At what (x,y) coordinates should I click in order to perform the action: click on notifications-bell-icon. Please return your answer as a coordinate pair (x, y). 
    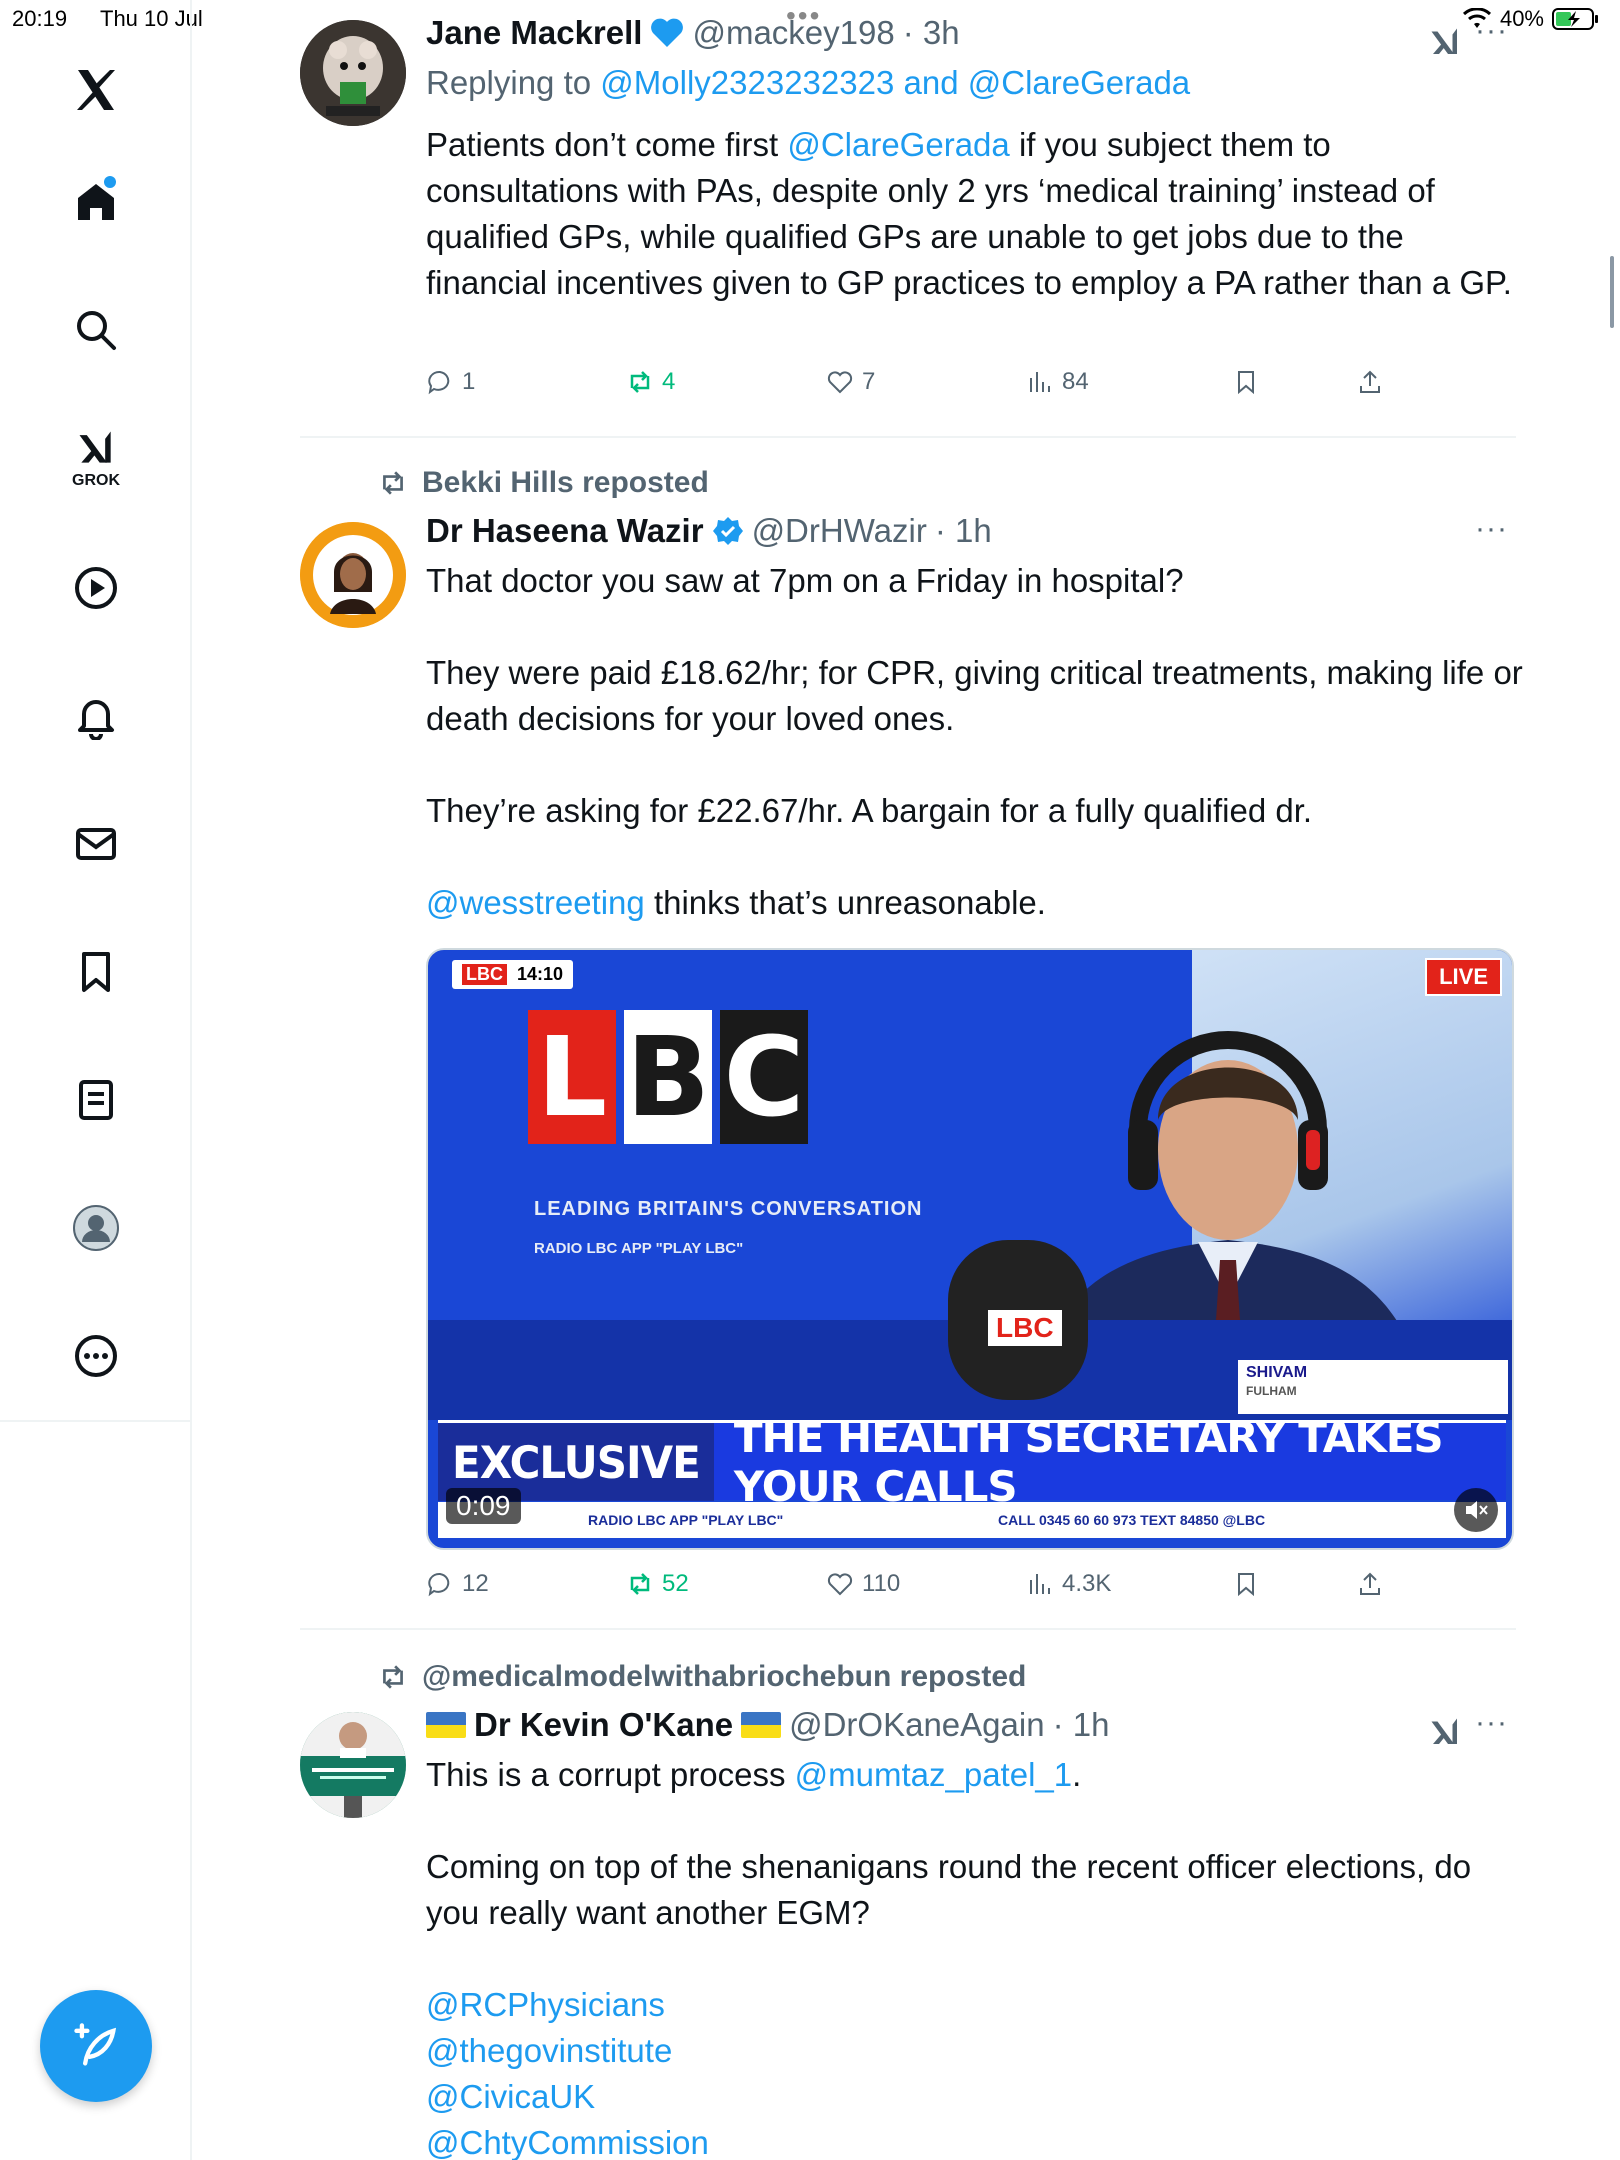
    Looking at the image, I should click on (96, 716).